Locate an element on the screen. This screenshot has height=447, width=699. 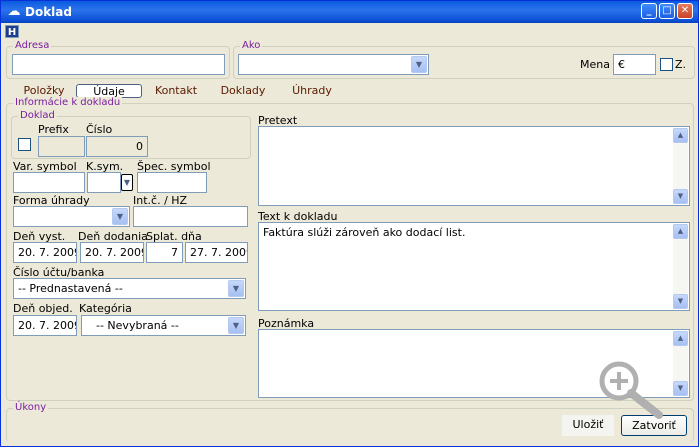
doklad-legend: Doklad is located at coordinates (37, 115).